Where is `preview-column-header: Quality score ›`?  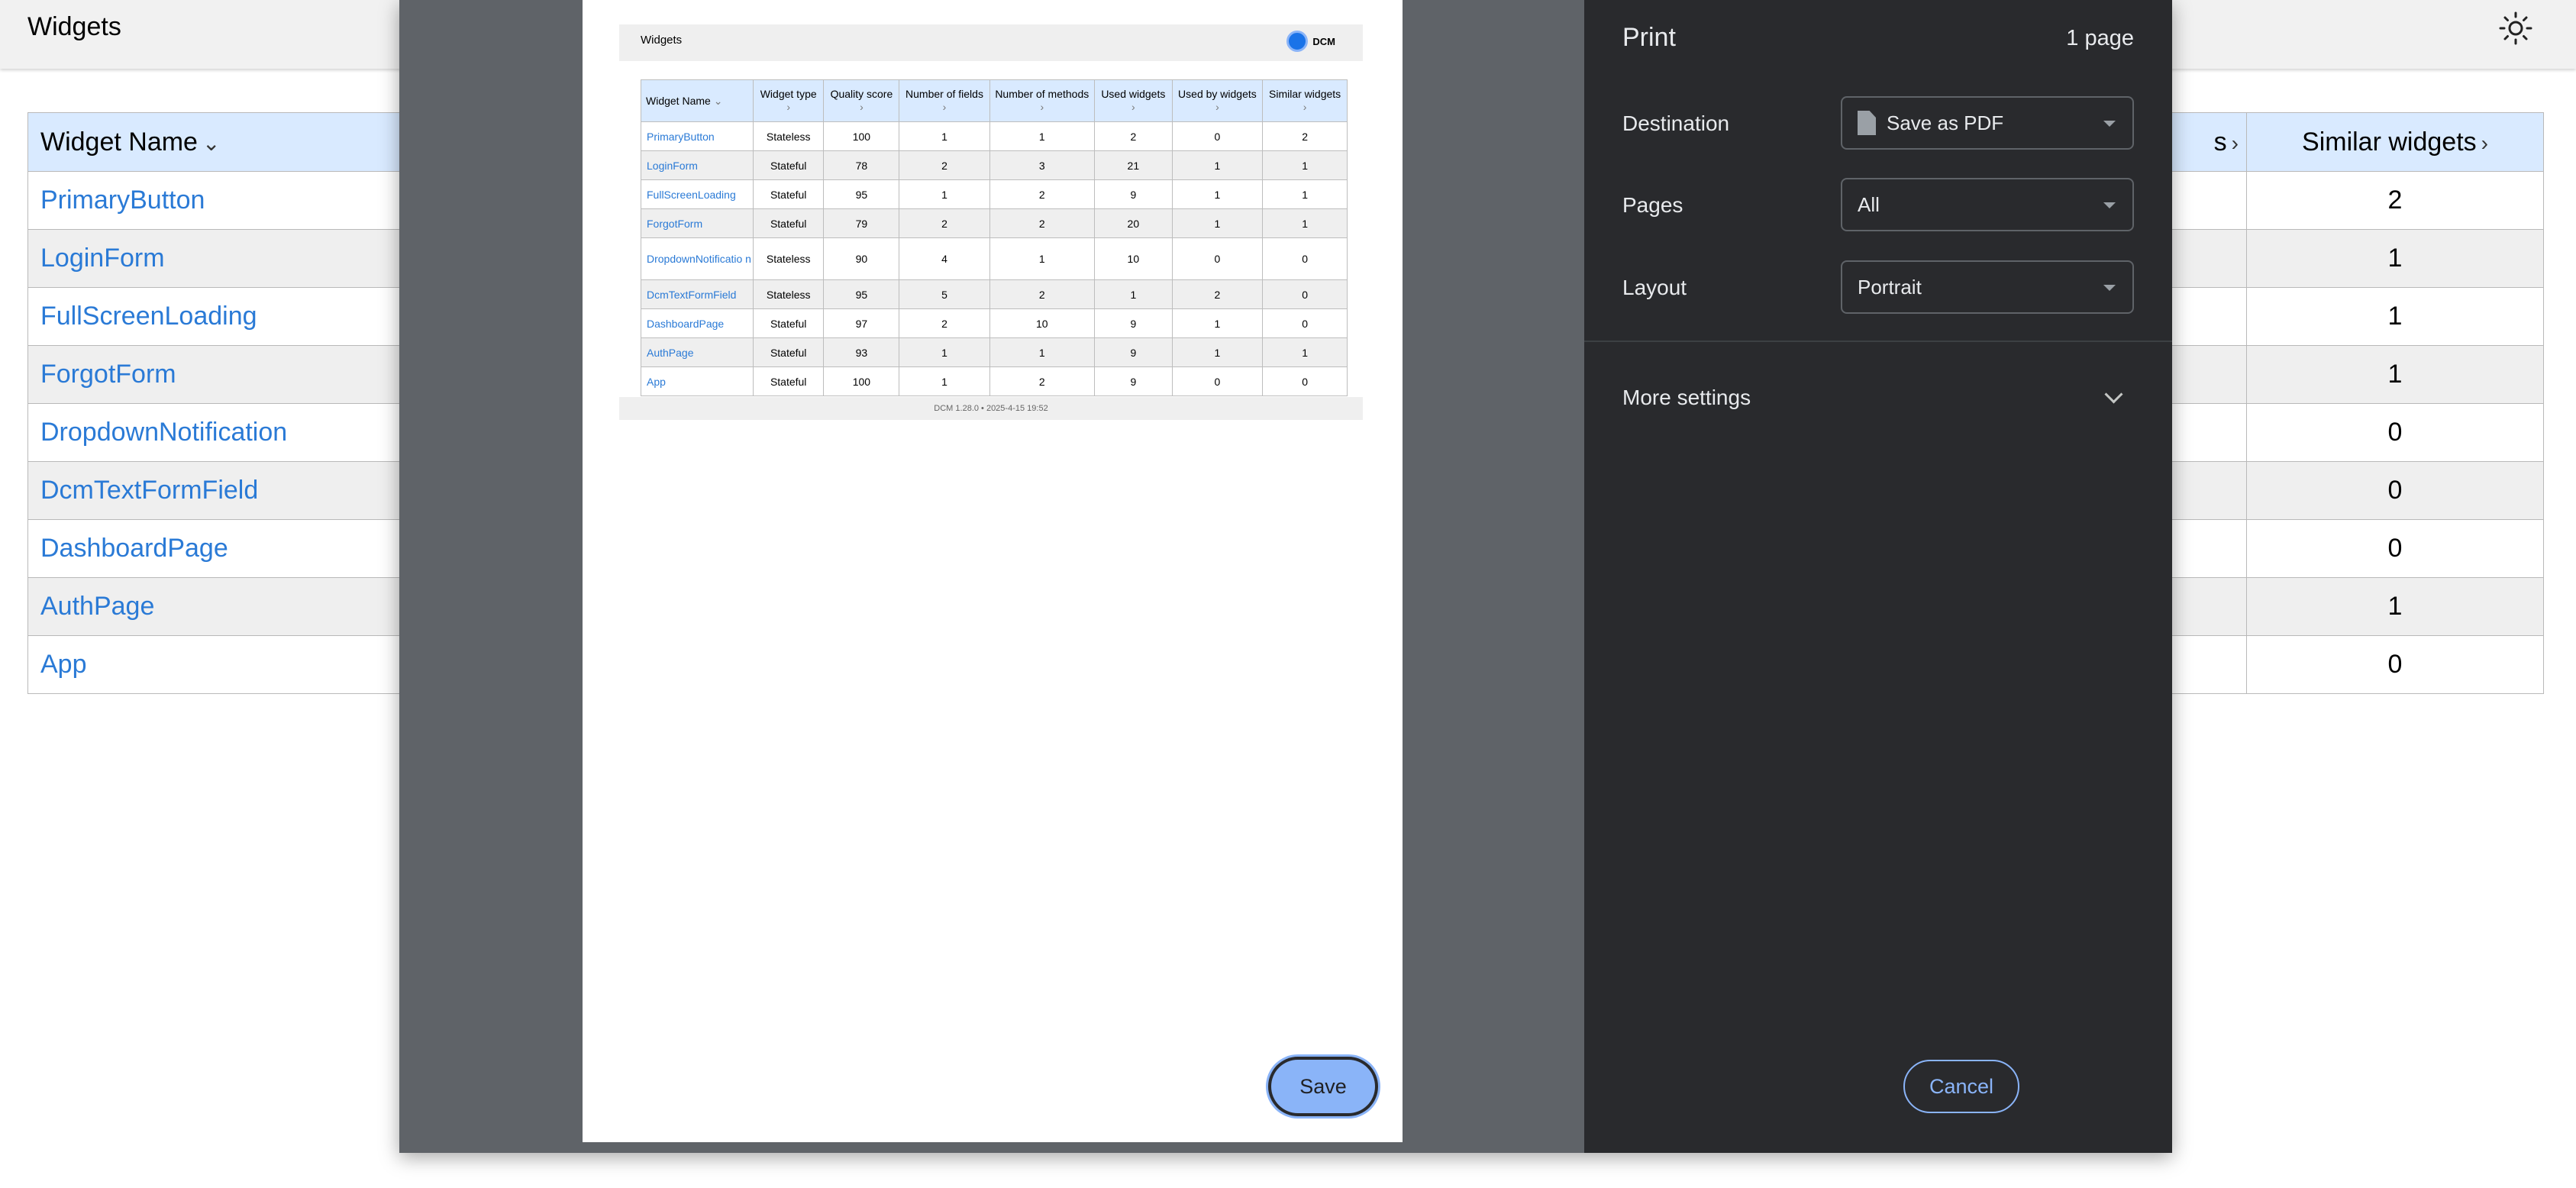 preview-column-header: Quality score › is located at coordinates (861, 100).